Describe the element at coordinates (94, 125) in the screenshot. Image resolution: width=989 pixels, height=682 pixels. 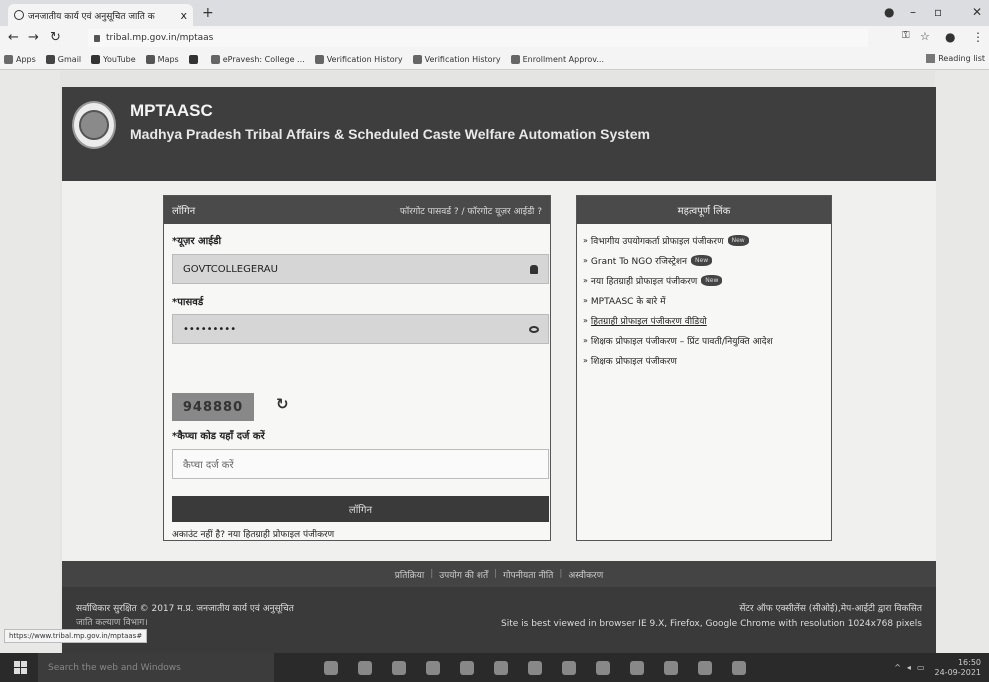
I see `emblem-logo` at that location.